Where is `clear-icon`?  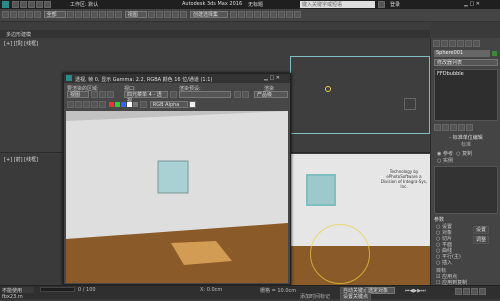 clear-icon is located at coordinates (102, 104).